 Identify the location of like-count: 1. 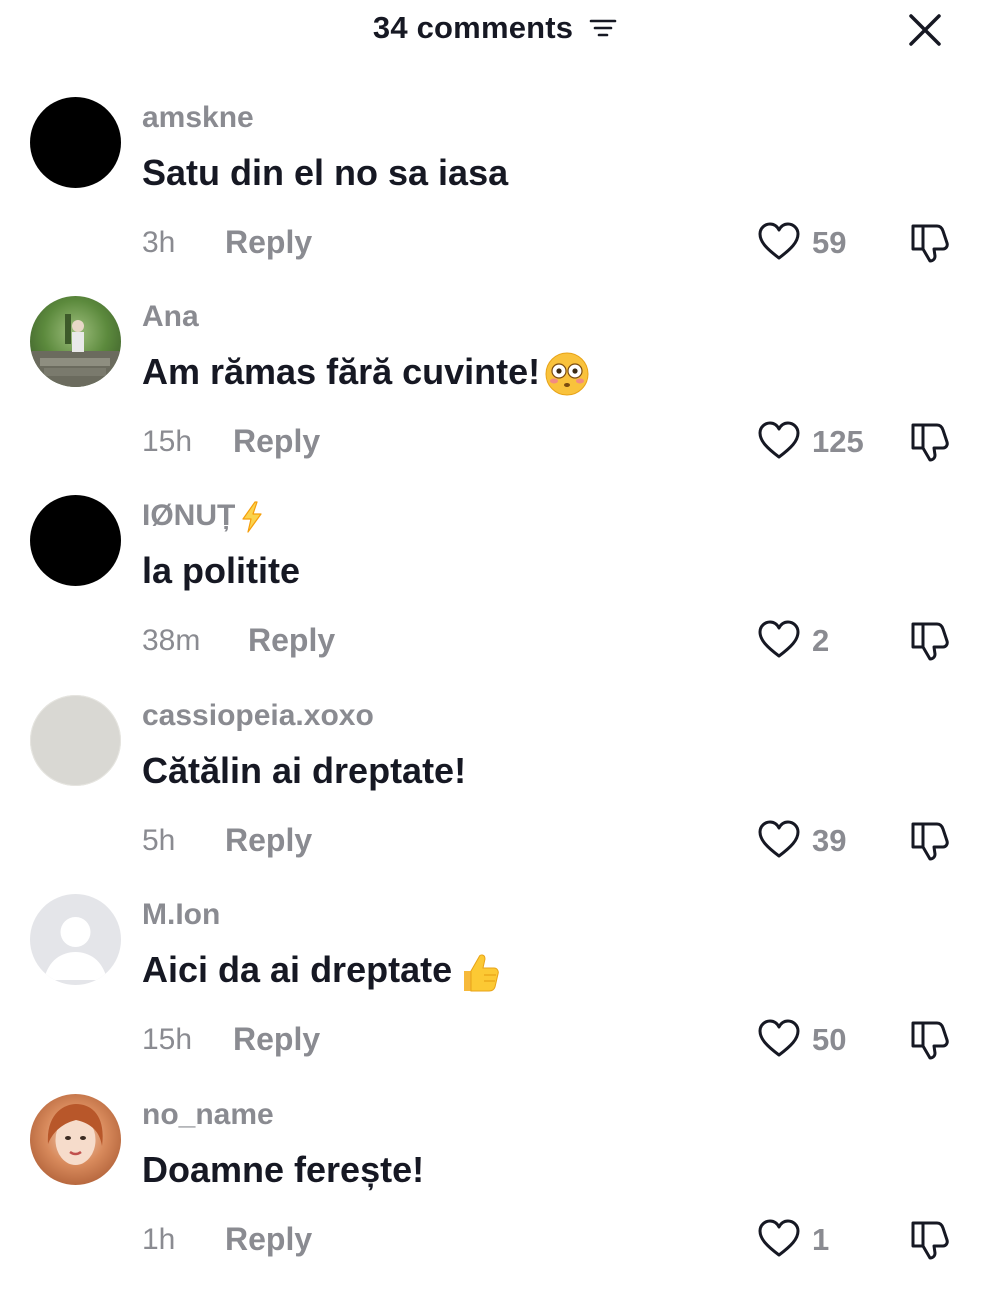
(821, 1239).